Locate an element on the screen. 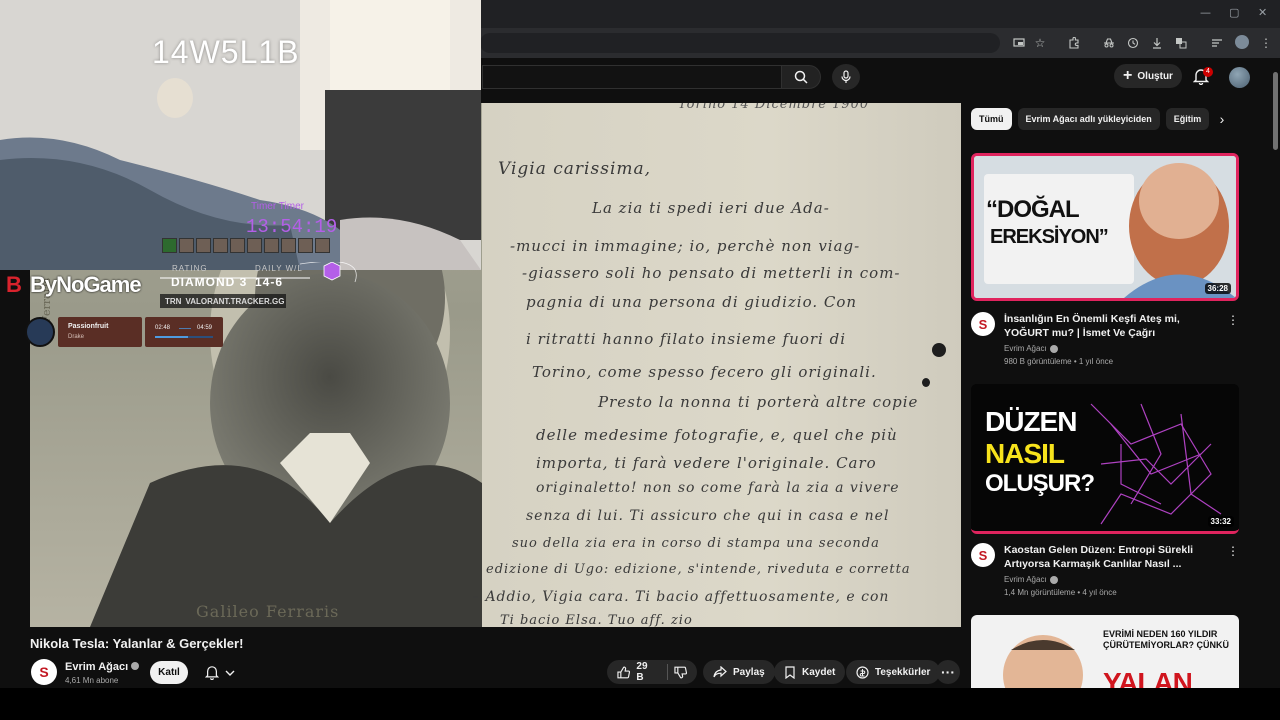  play-icon is located at coordinates (169, 245).